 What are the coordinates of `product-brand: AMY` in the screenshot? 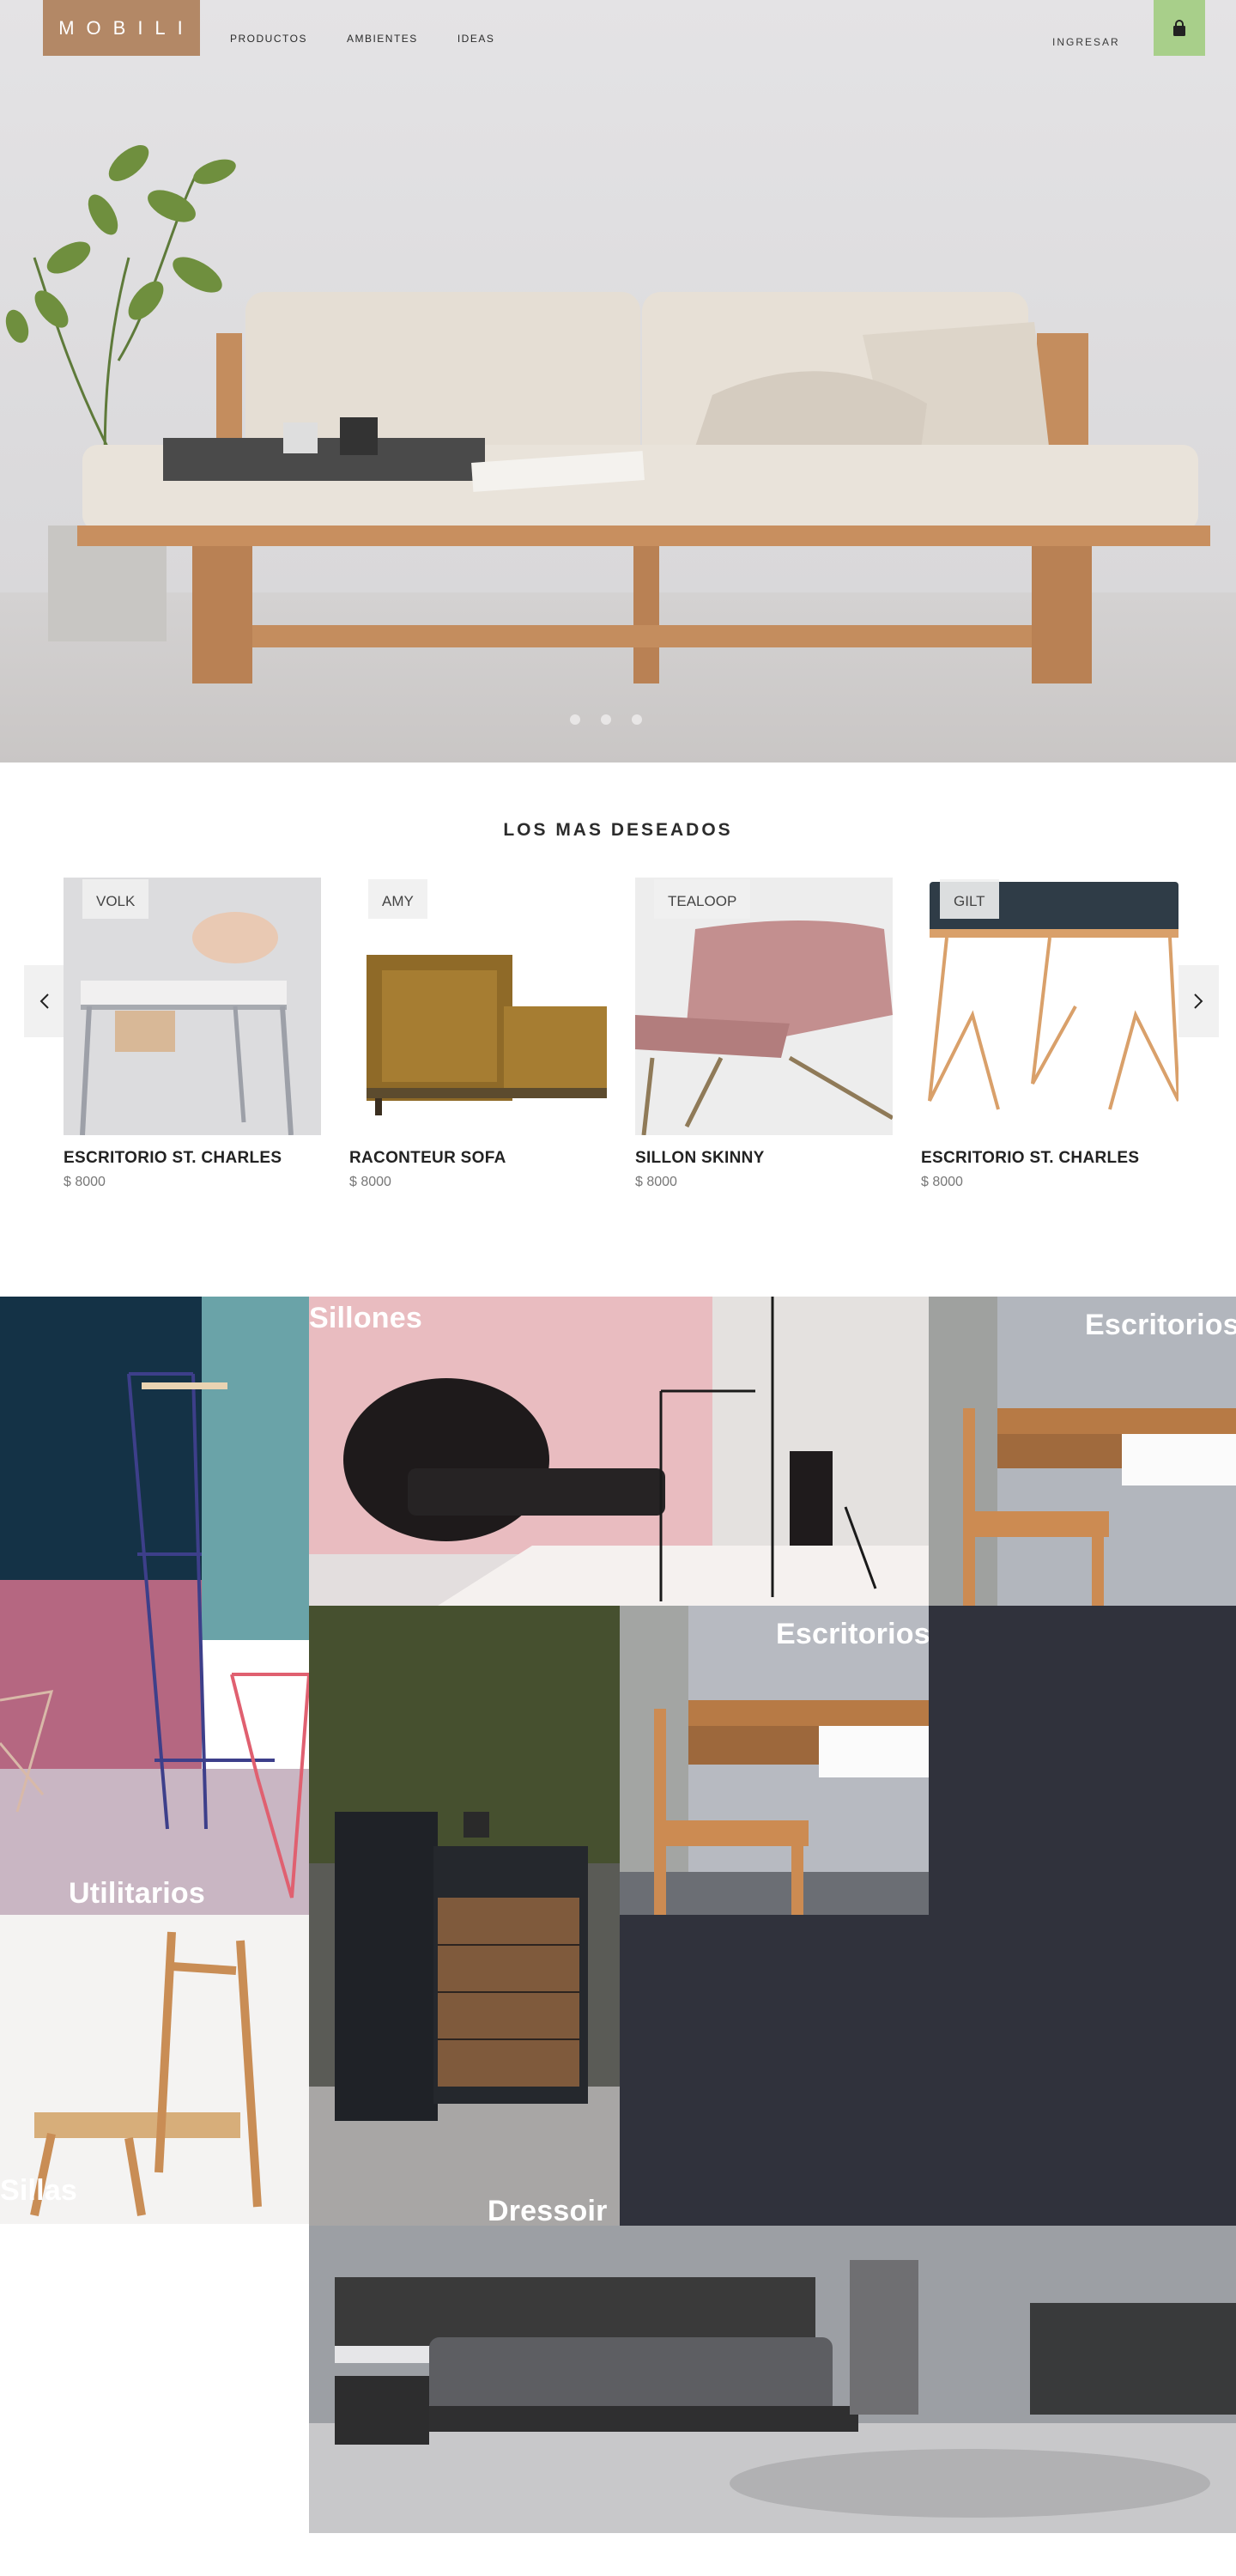 It's located at (397, 899).